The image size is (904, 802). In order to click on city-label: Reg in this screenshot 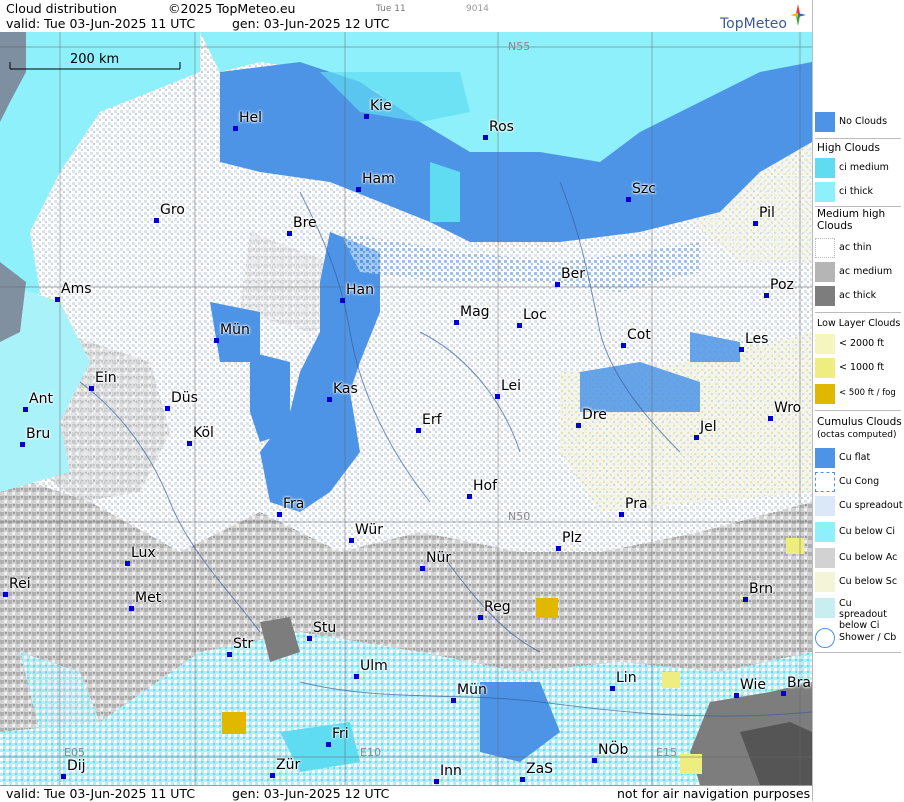, I will do `click(497, 607)`.